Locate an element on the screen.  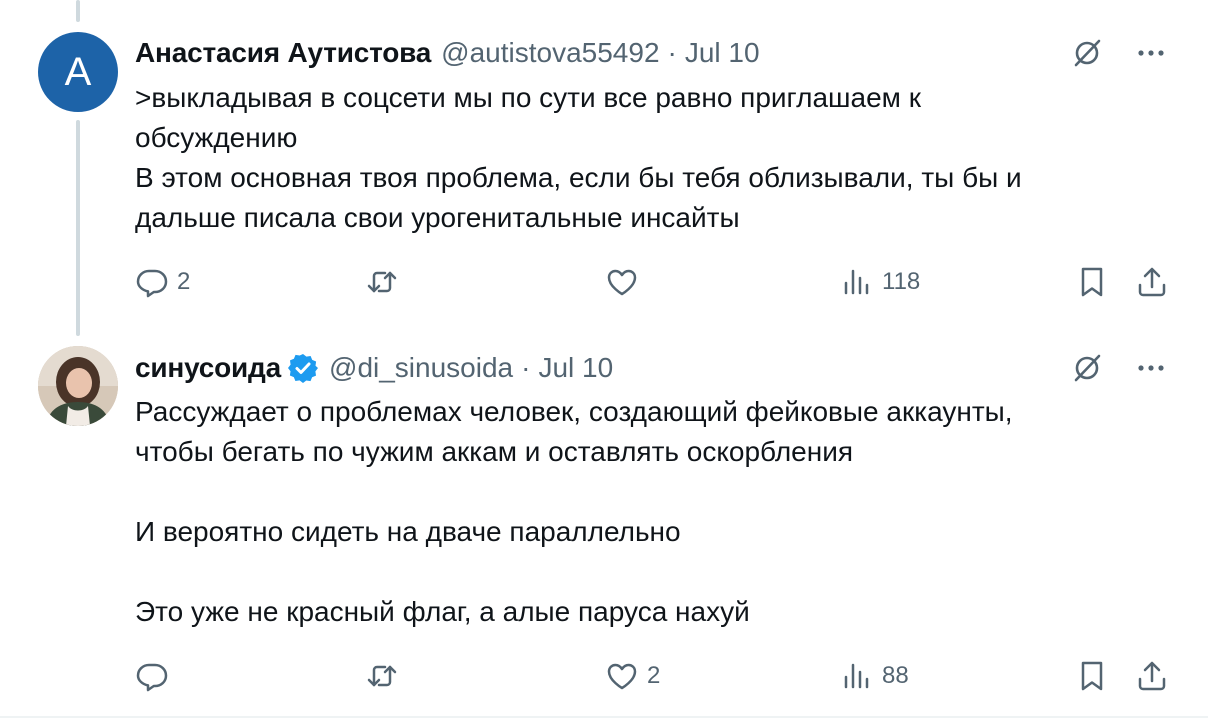
profile-photo is located at coordinates (78, 386).